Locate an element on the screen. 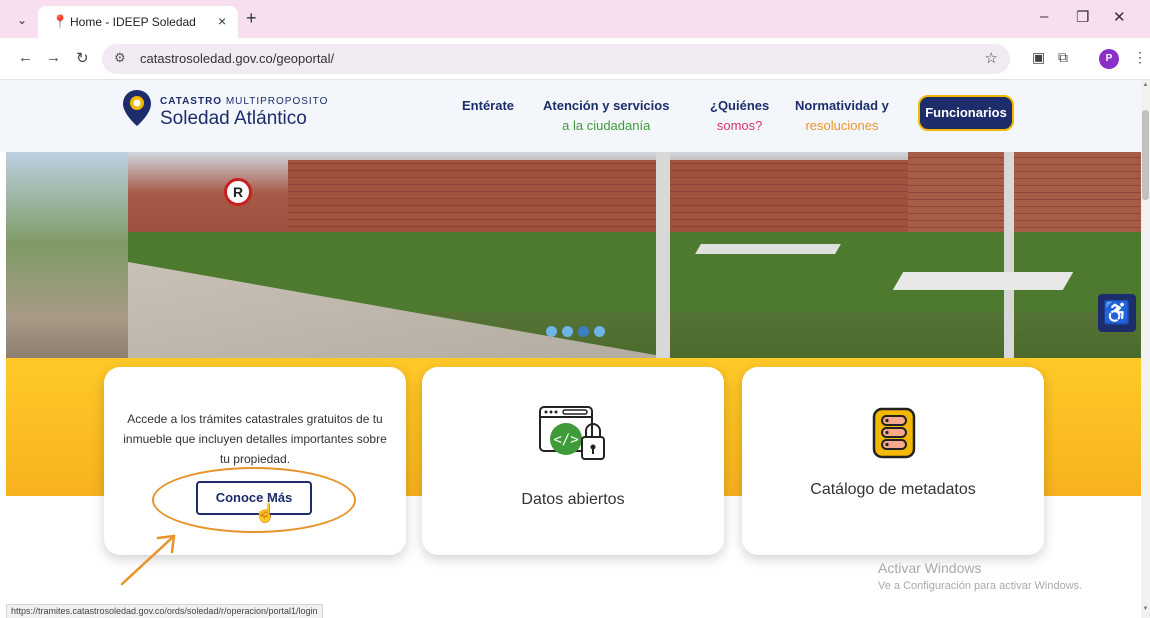 The width and height of the screenshot is (1150, 618). profile-avatar: P is located at coordinates (1109, 59).